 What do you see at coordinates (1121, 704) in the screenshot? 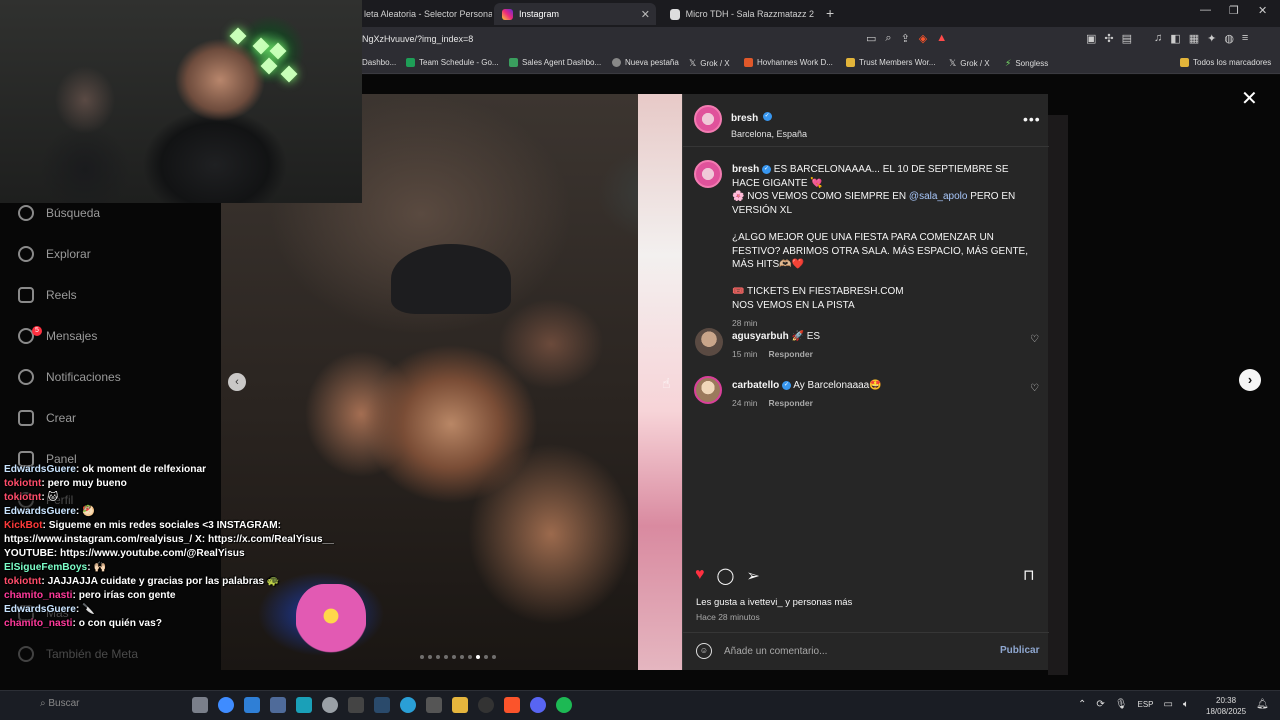
I see `mic-icon: 🎙︎` at bounding box center [1121, 704].